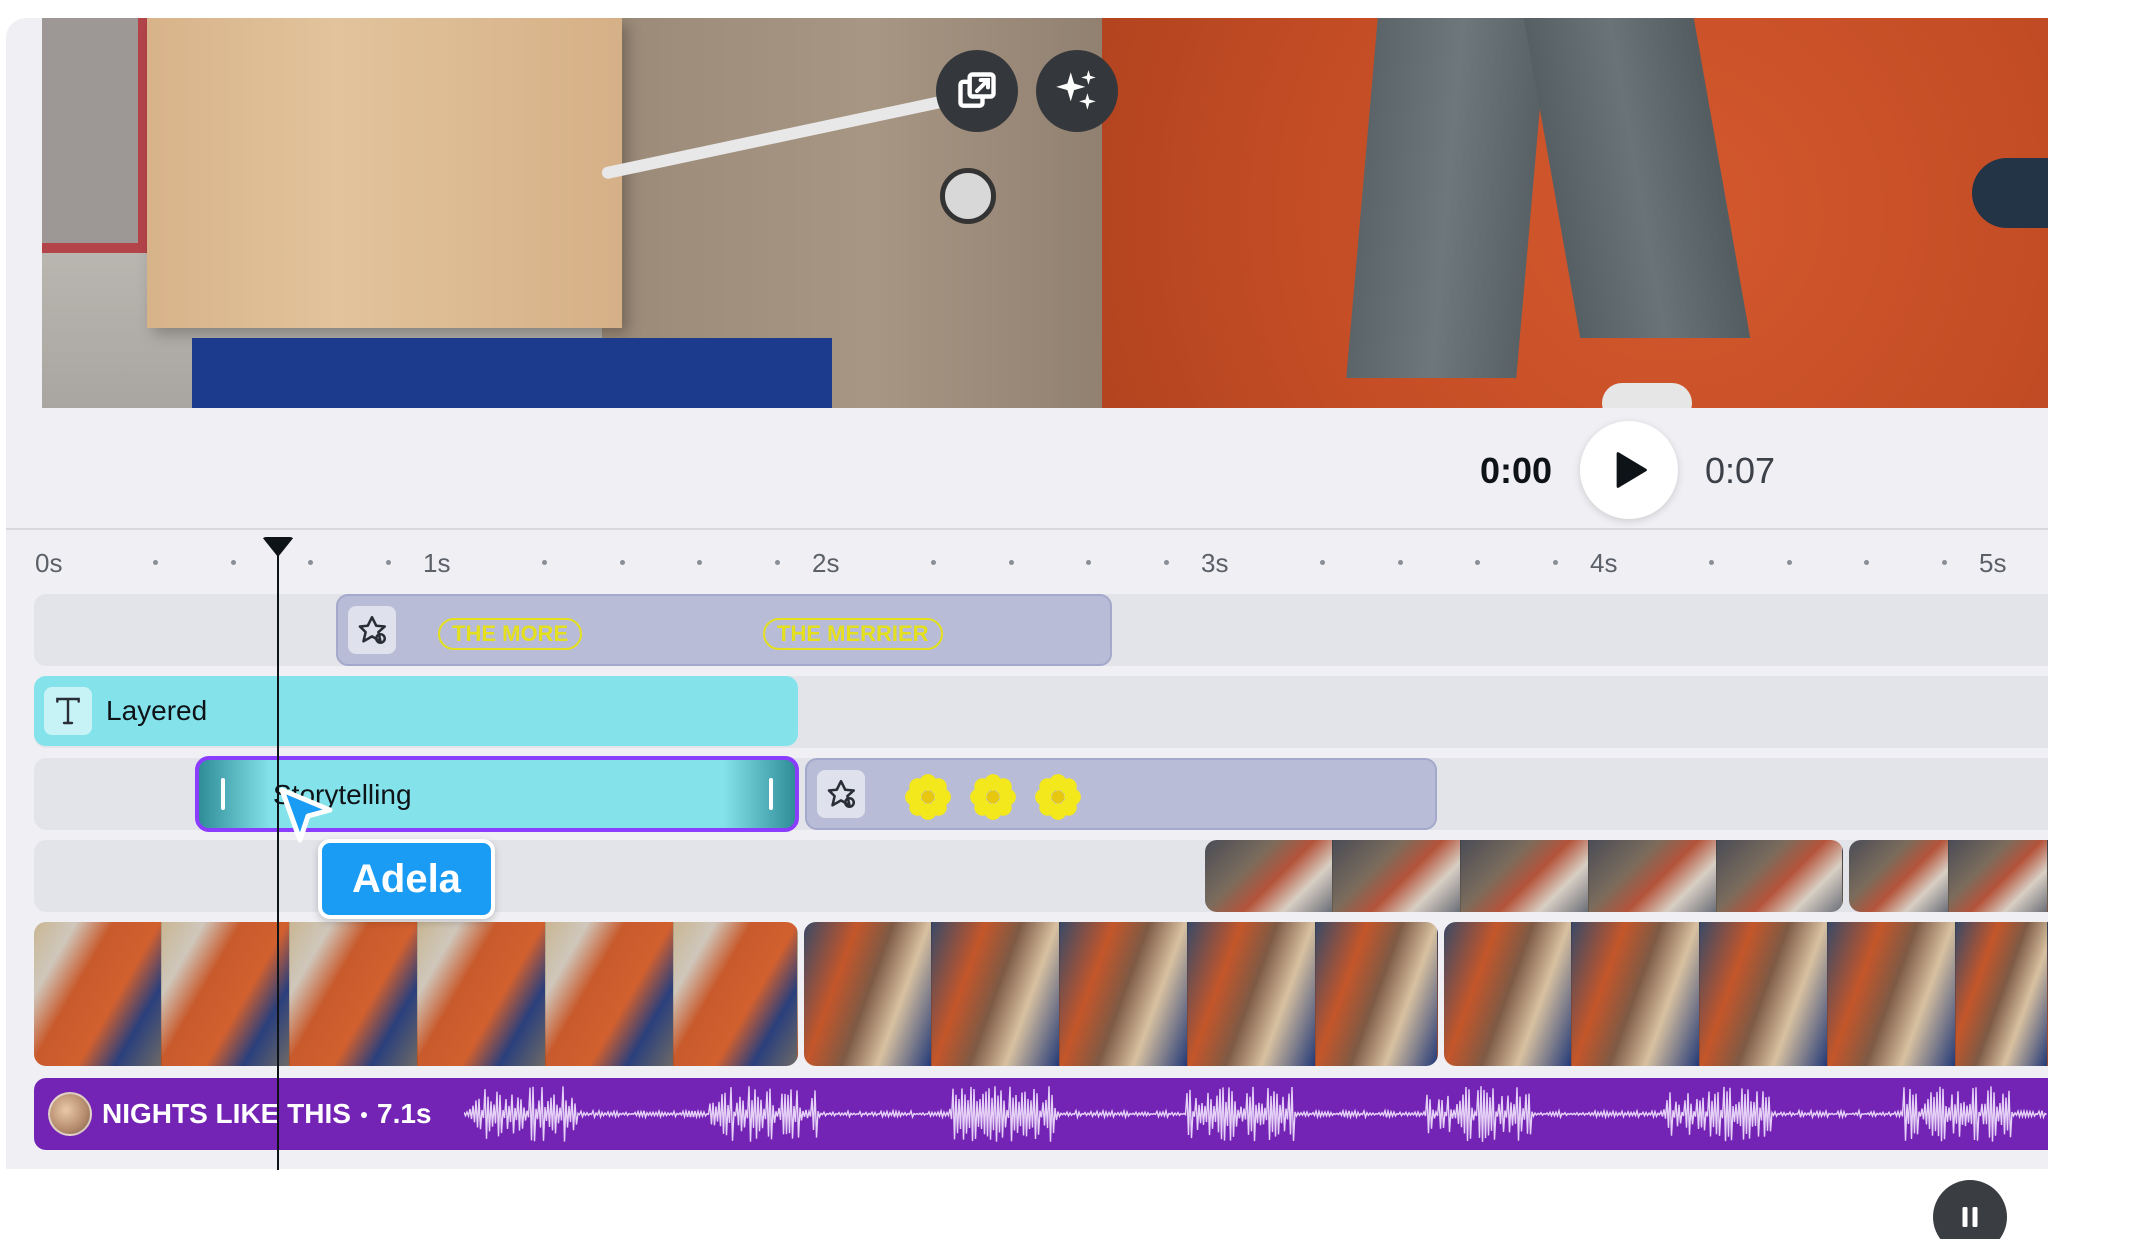  I want to click on magic-button, so click(1077, 91).